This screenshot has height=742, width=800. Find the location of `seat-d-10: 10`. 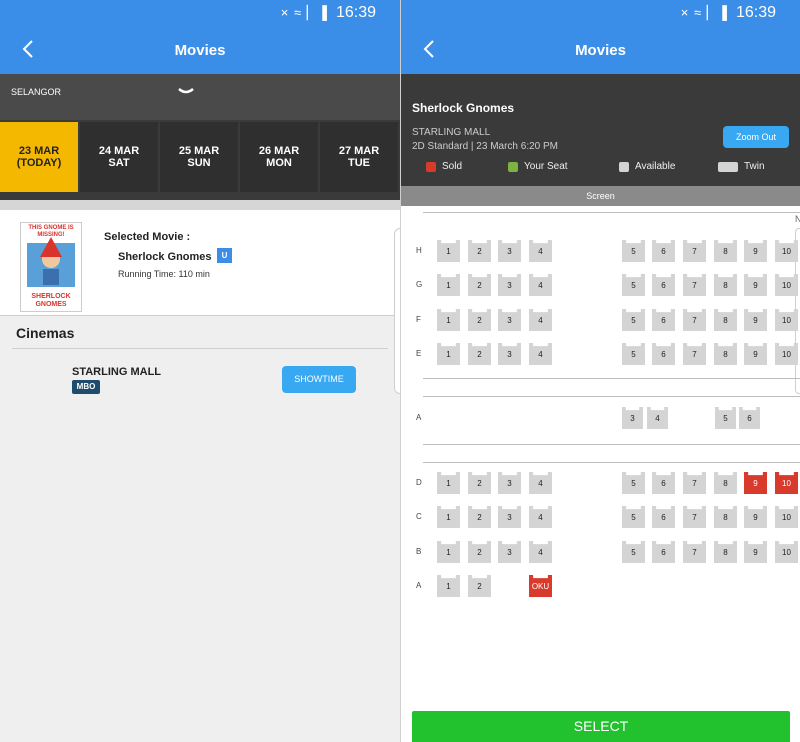

seat-d-10: 10 is located at coordinates (786, 483).